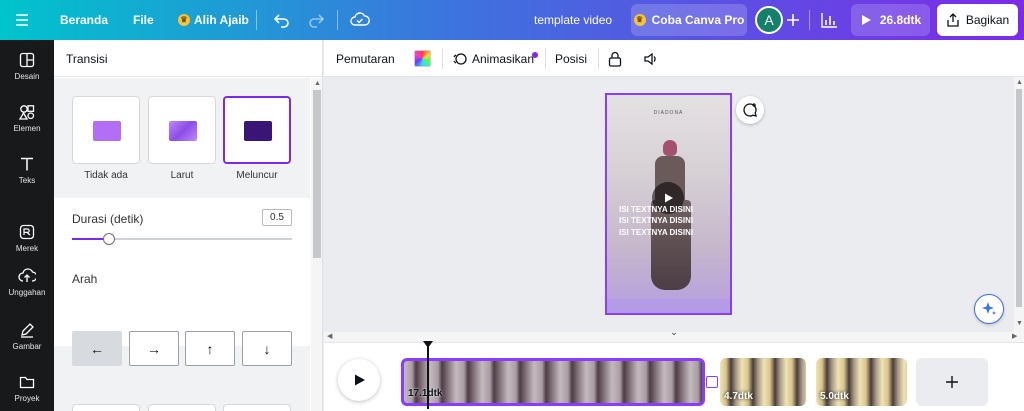  What do you see at coordinates (738, 396) in the screenshot?
I see `clip-label: 4.7dtk` at bounding box center [738, 396].